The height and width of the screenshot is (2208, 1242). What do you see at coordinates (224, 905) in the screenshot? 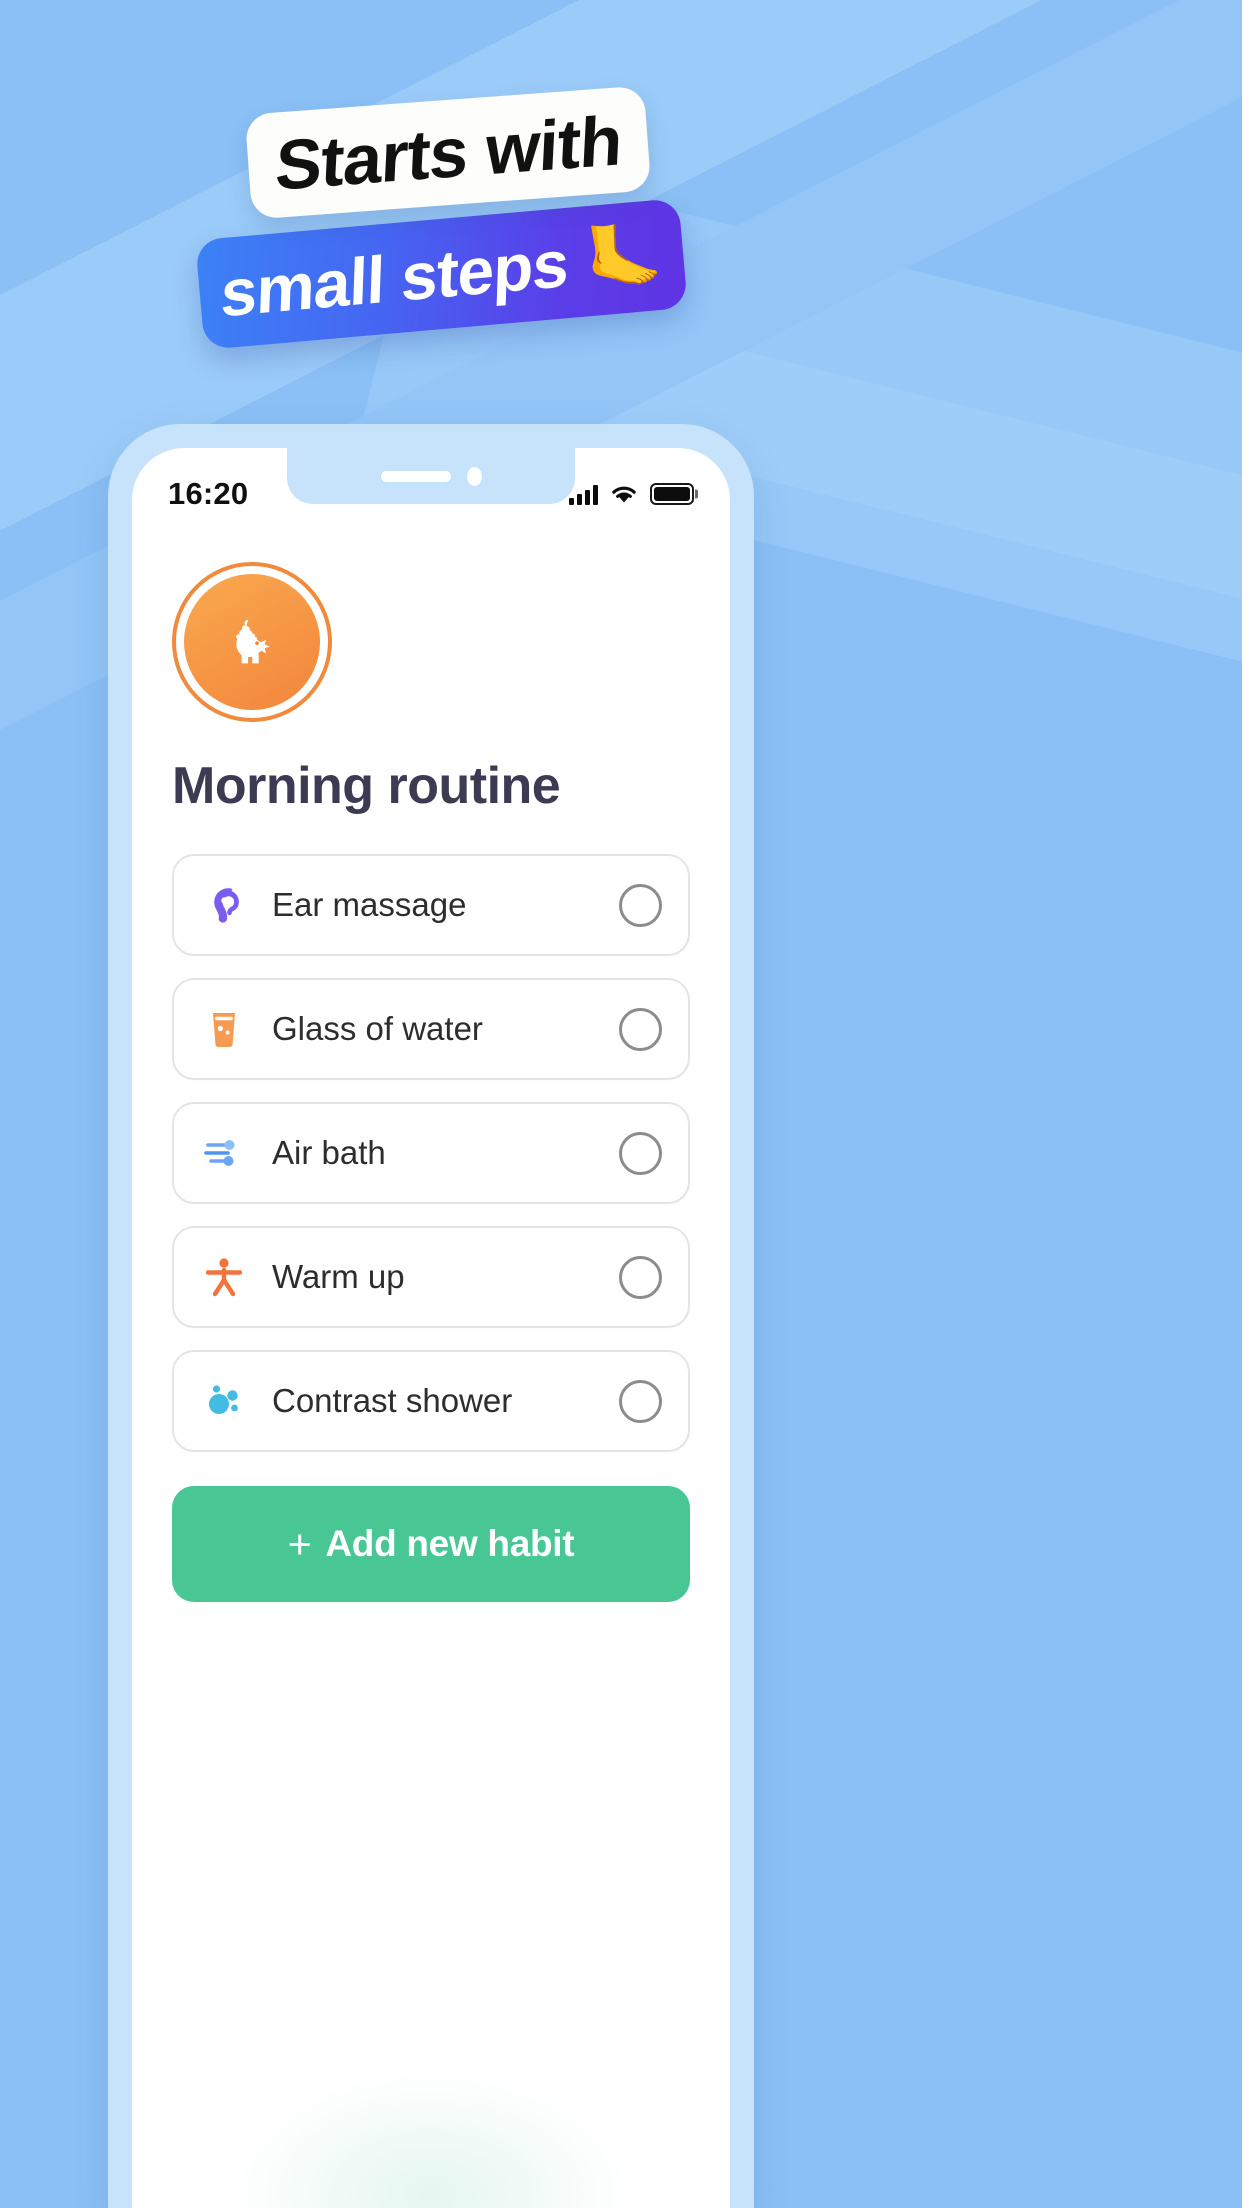
I see `ear-icon` at bounding box center [224, 905].